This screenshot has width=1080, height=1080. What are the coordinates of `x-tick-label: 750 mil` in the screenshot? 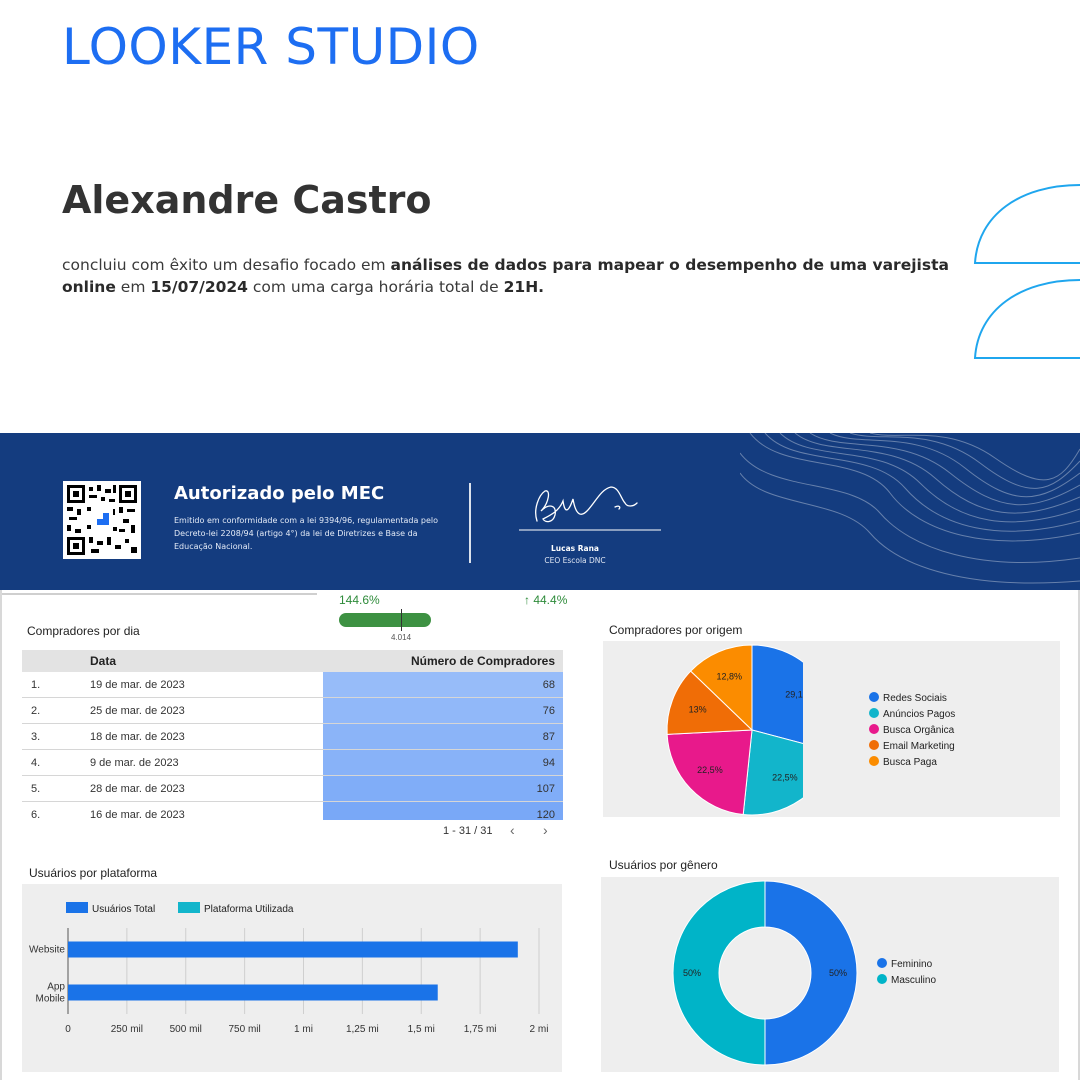 It's located at (245, 1029).